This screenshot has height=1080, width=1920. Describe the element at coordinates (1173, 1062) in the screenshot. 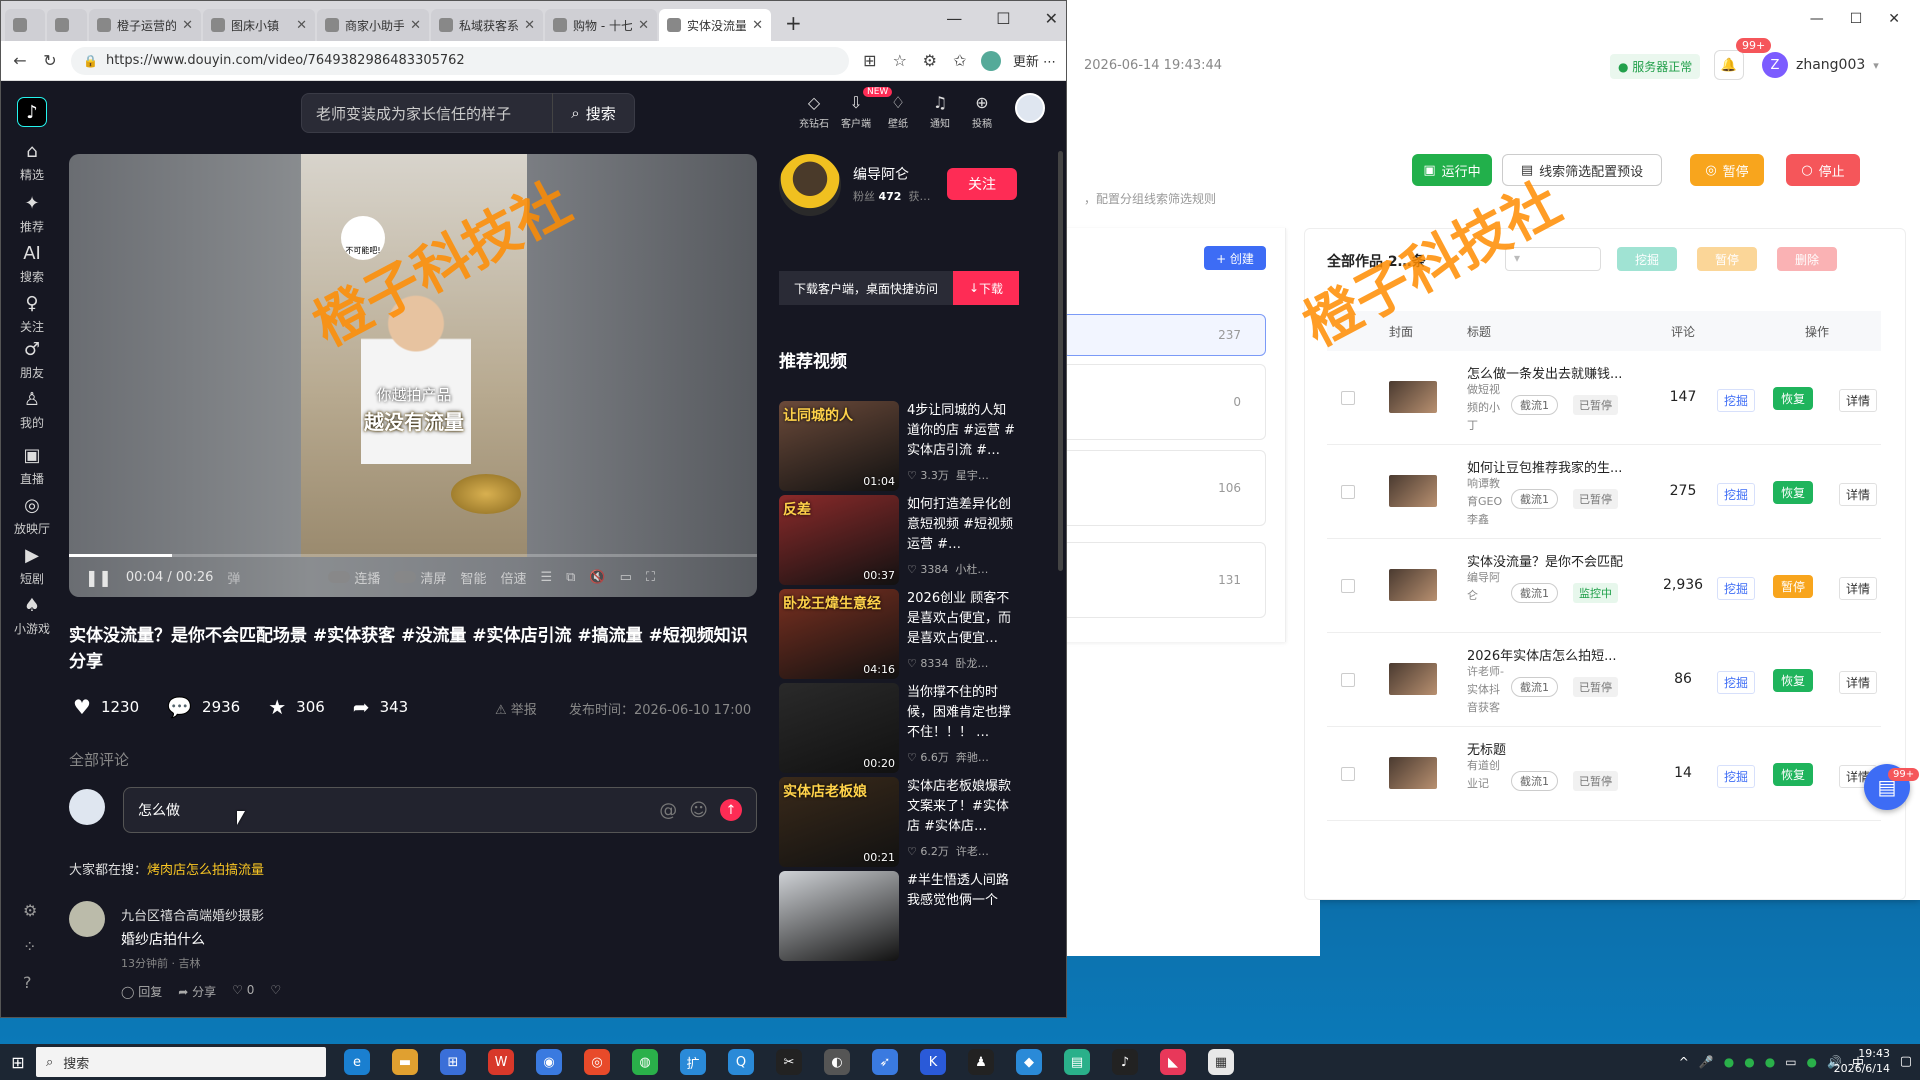

I see `bookmark-icon: ◣` at that location.